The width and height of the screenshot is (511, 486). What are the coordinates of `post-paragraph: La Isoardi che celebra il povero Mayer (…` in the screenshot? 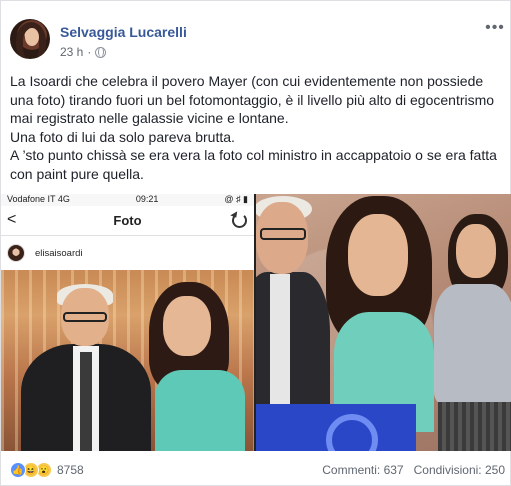 It's located at (252, 99).